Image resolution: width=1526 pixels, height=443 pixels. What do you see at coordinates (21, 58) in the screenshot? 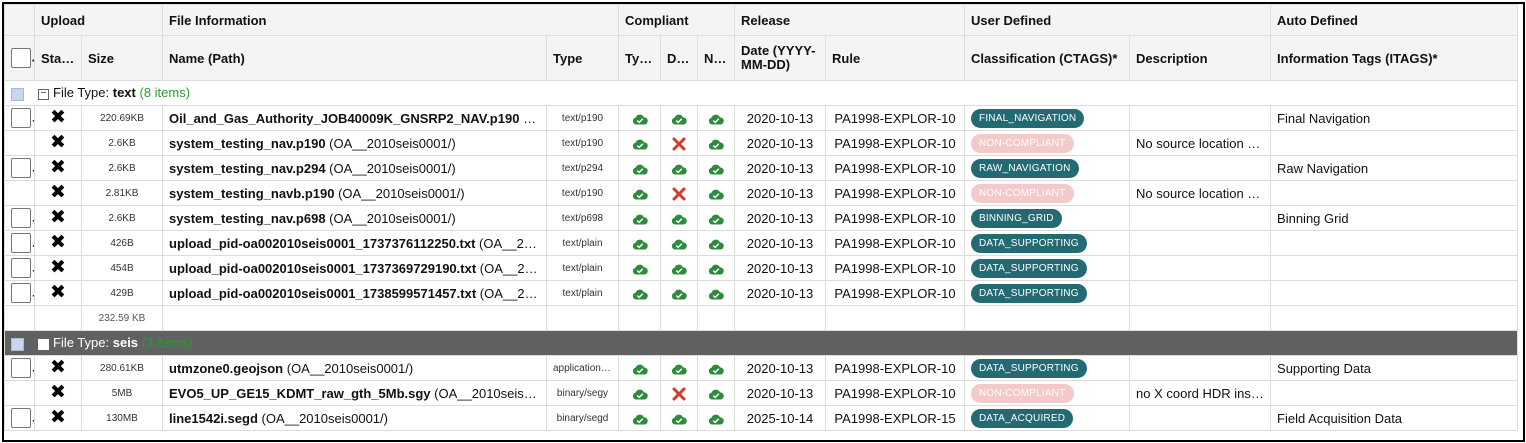
I see `select-all-checkbox` at bounding box center [21, 58].